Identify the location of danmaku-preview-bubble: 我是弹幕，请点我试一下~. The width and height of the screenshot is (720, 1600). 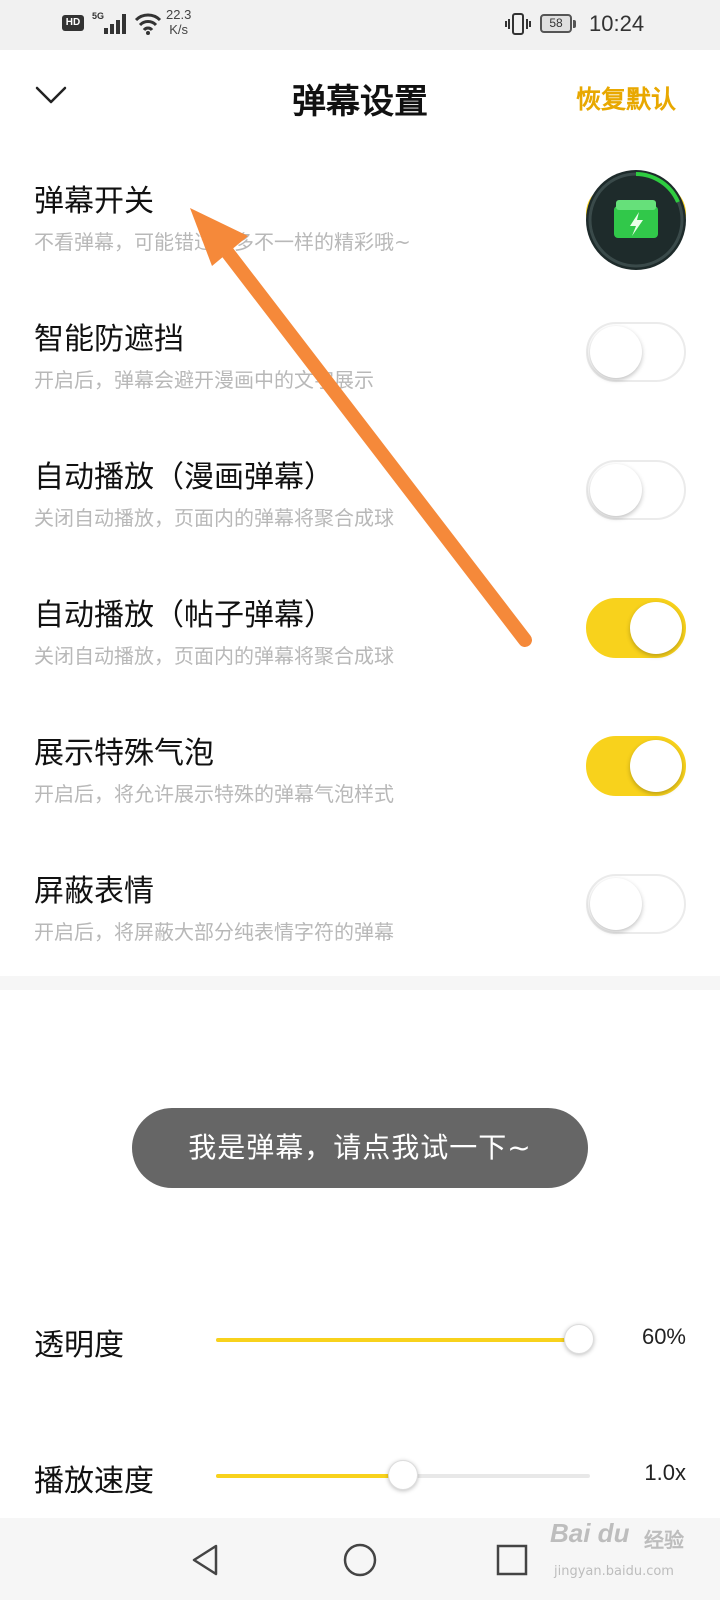
(360, 1148).